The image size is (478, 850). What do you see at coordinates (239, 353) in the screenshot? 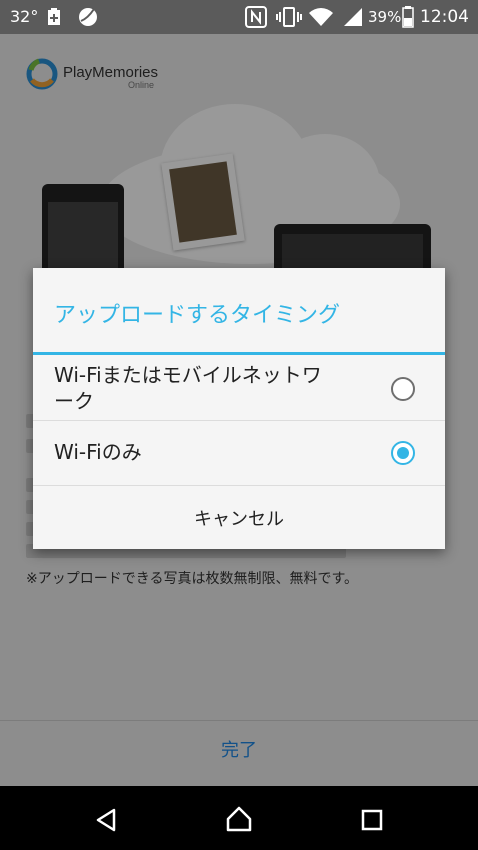
I see `dialog-title-divider` at bounding box center [239, 353].